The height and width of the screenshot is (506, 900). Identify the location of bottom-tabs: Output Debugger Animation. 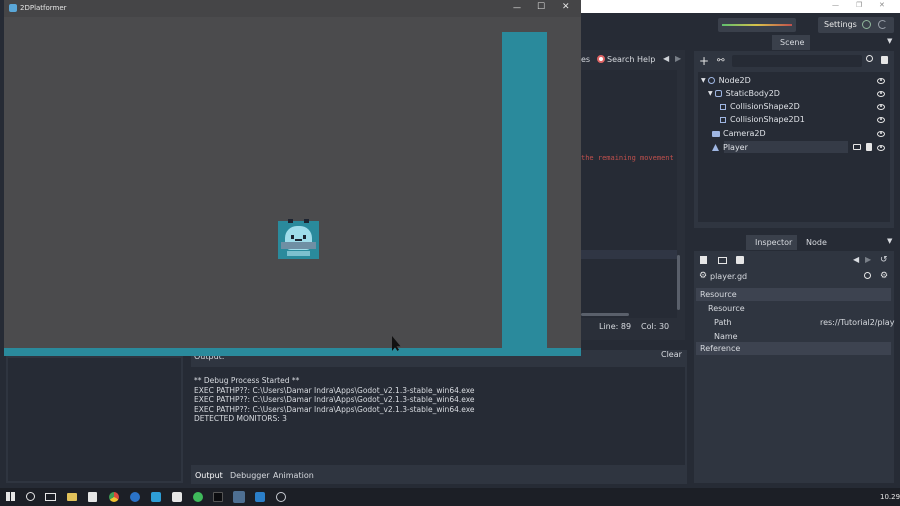
(438, 476).